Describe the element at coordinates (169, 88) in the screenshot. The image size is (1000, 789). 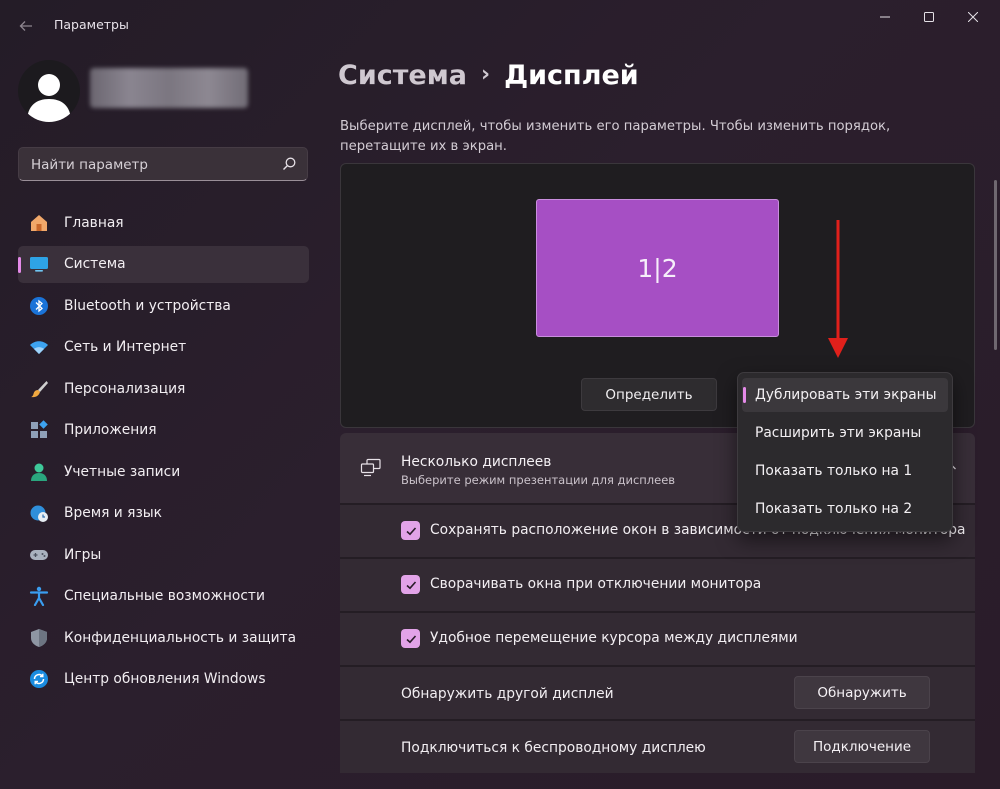
I see `user-name-blurred` at that location.